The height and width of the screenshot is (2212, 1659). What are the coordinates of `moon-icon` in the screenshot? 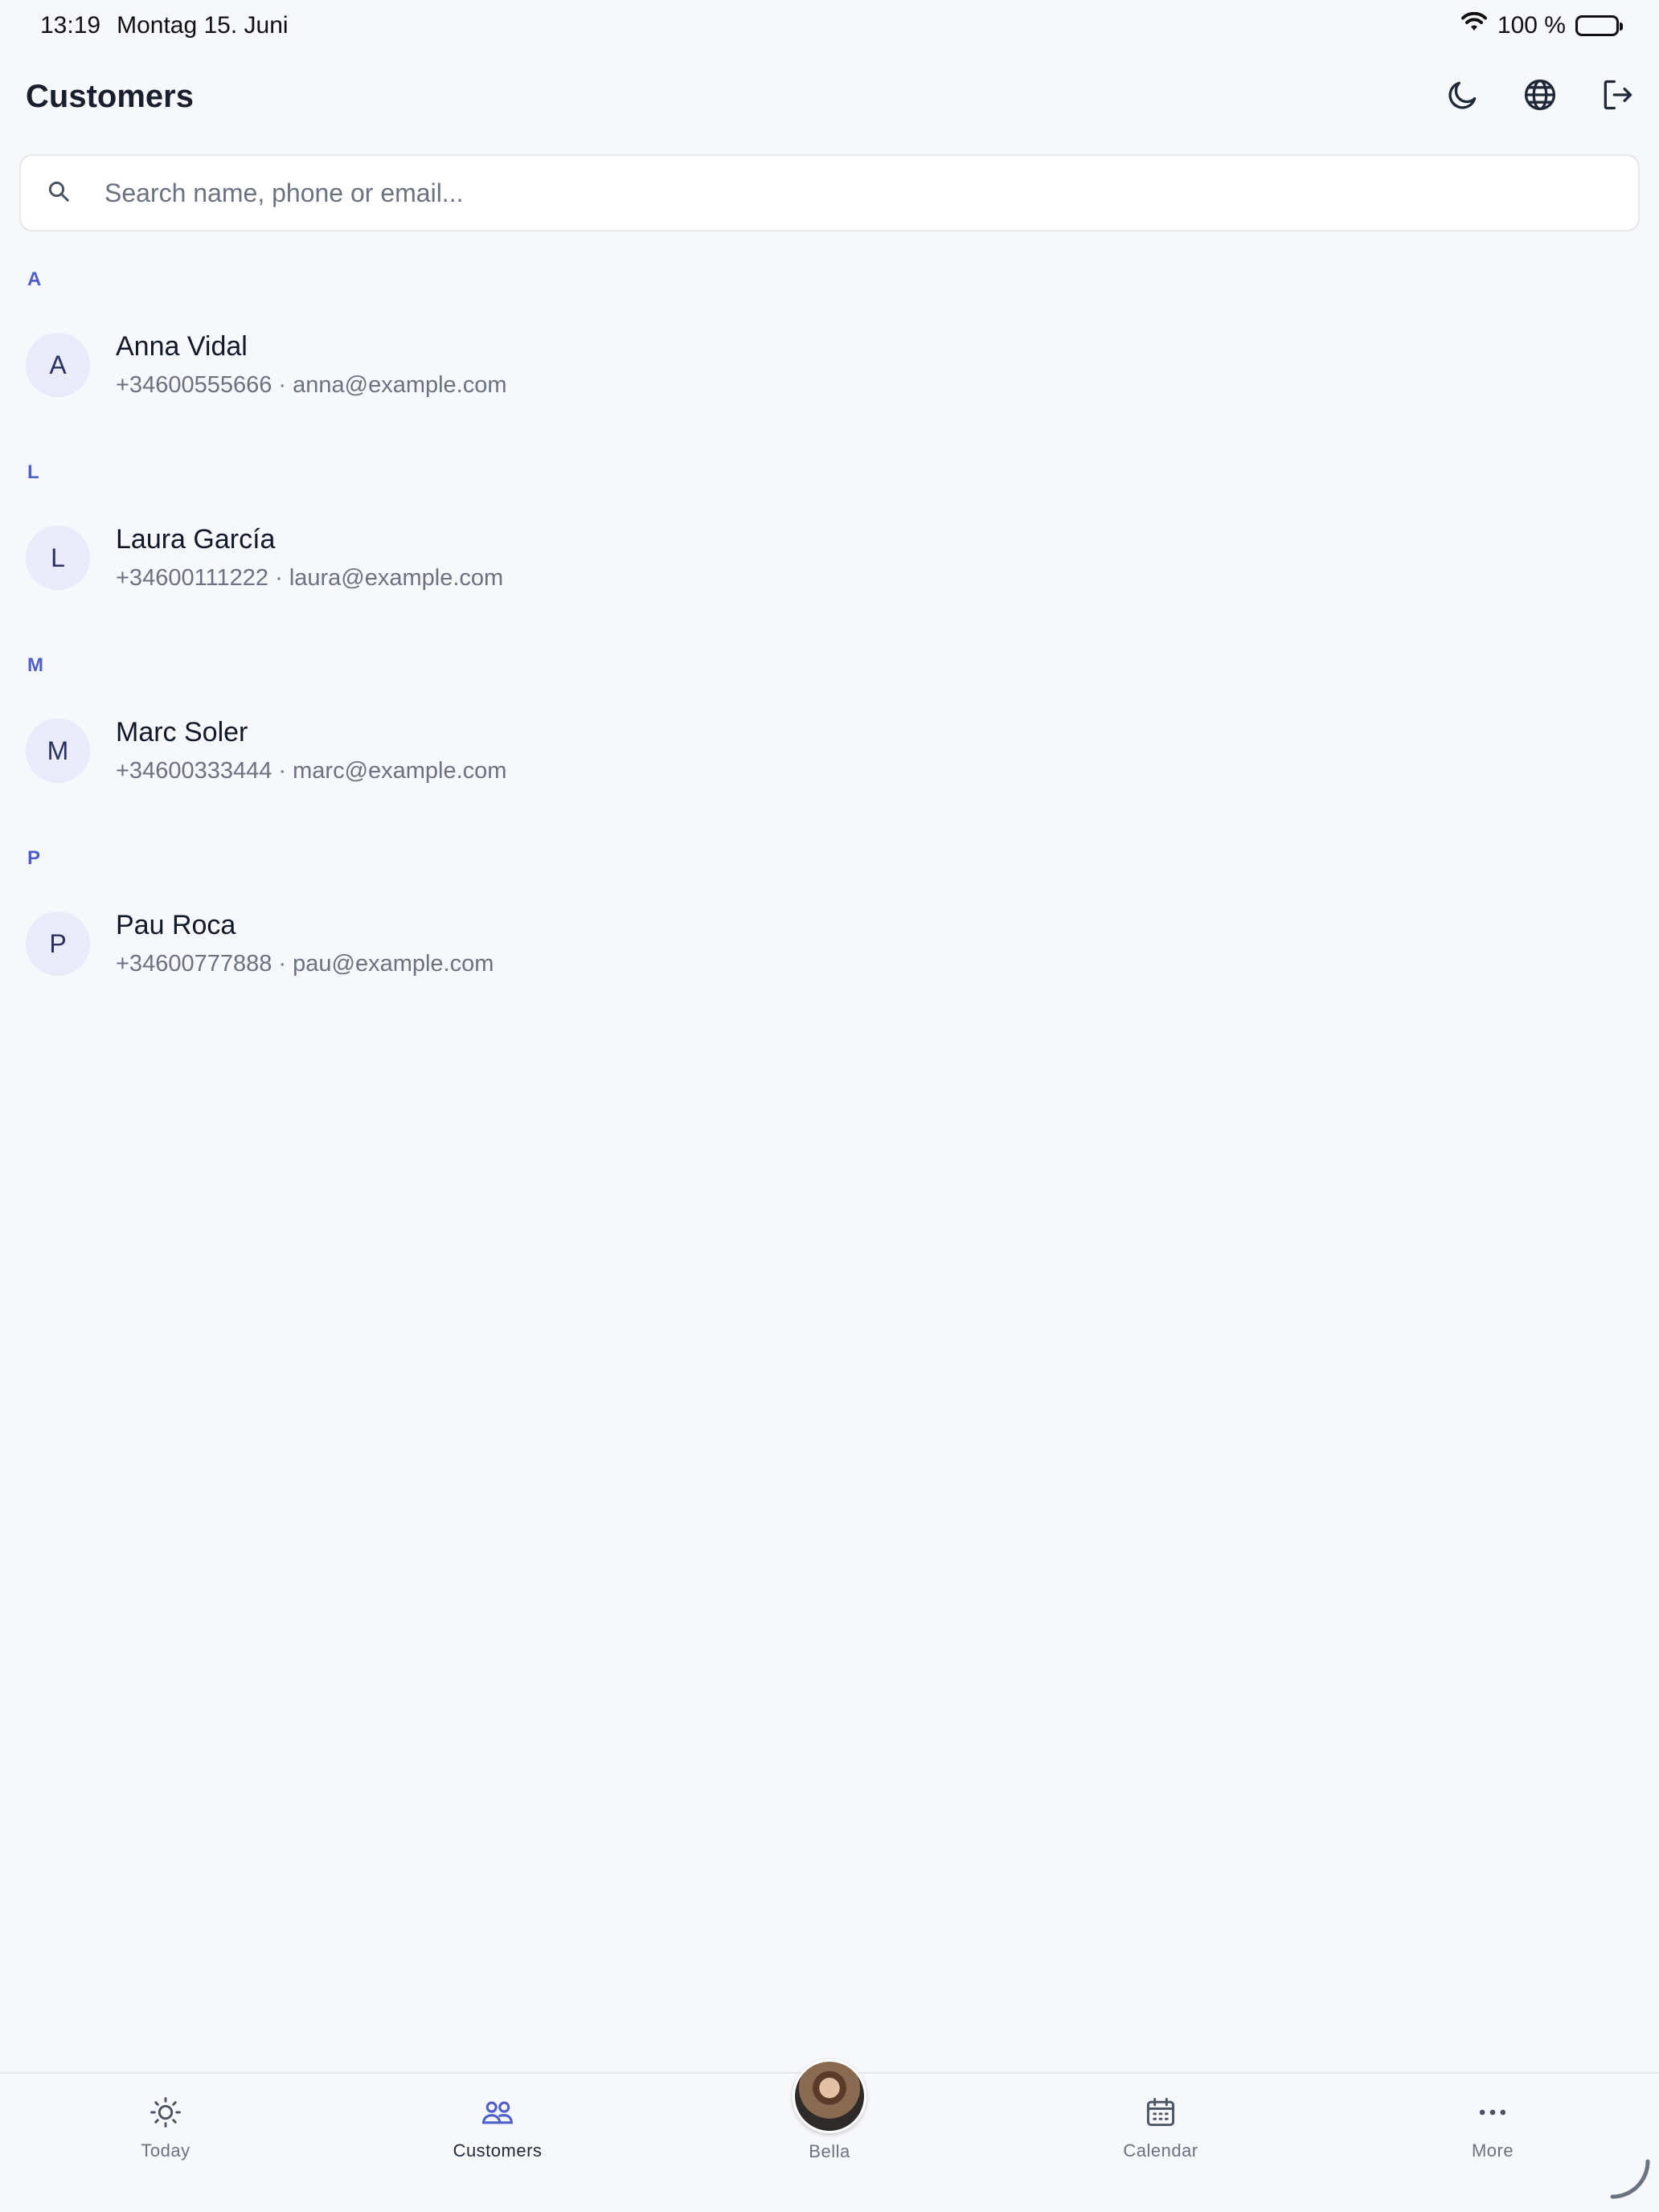 It's located at (1463, 97).